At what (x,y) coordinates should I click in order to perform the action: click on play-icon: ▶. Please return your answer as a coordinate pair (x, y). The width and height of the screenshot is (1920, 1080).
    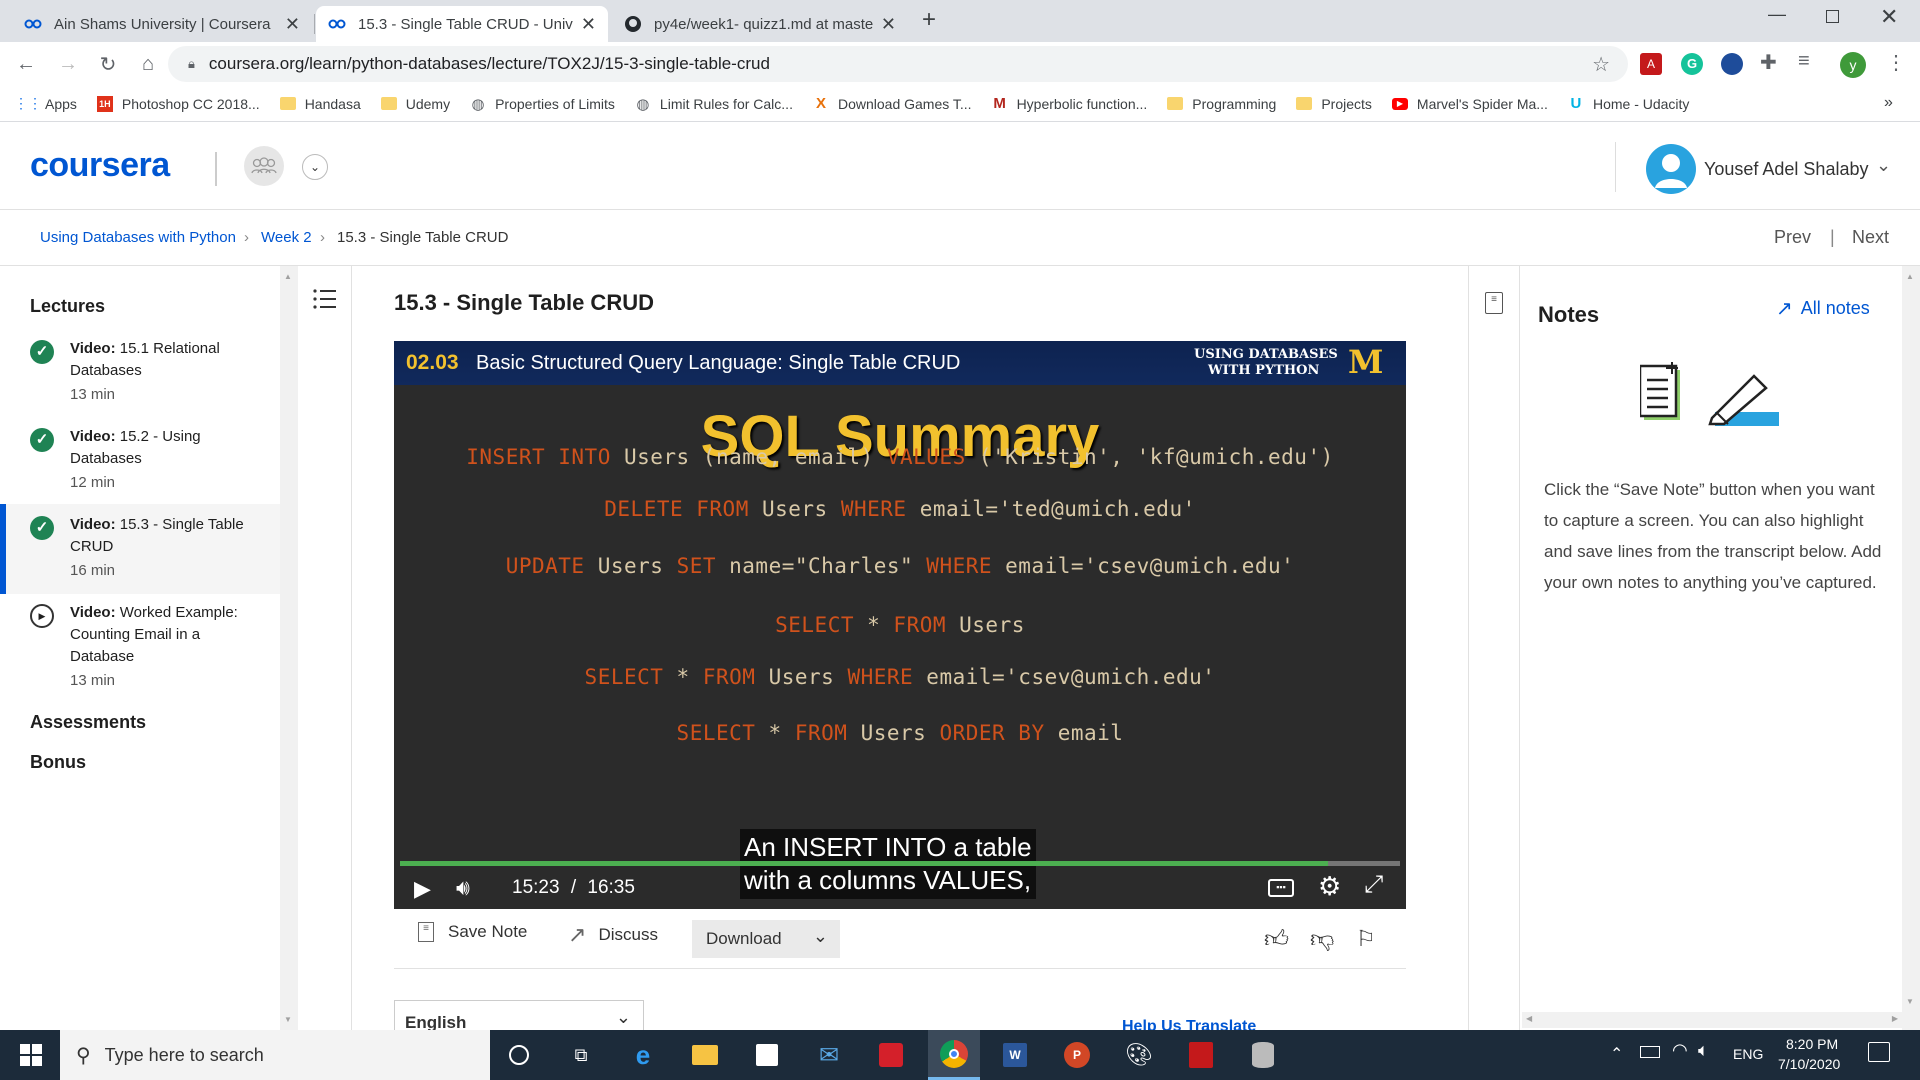
    Looking at the image, I should click on (422, 889).